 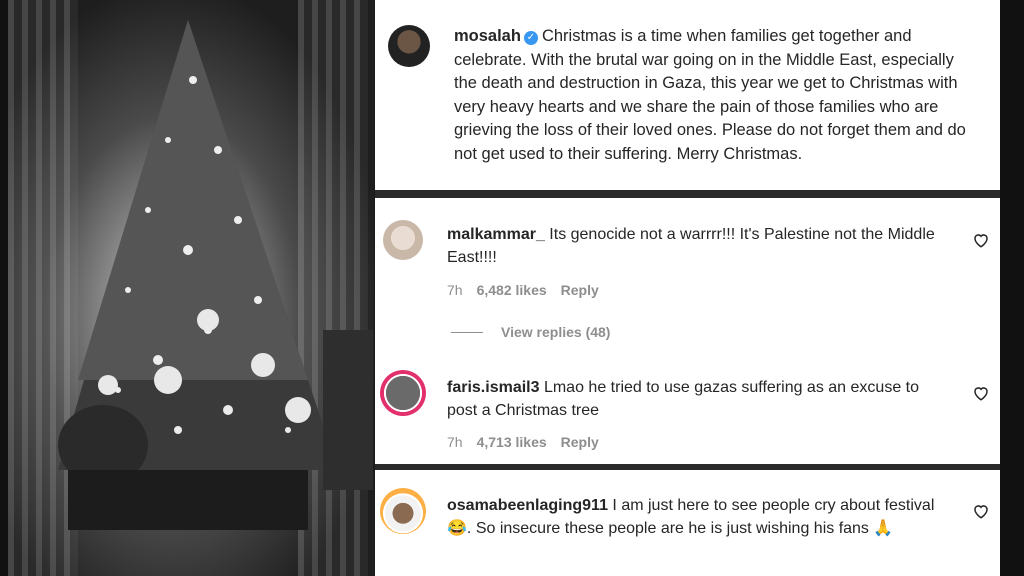 What do you see at coordinates (455, 290) in the screenshot?
I see `comment-1-time: 7h` at bounding box center [455, 290].